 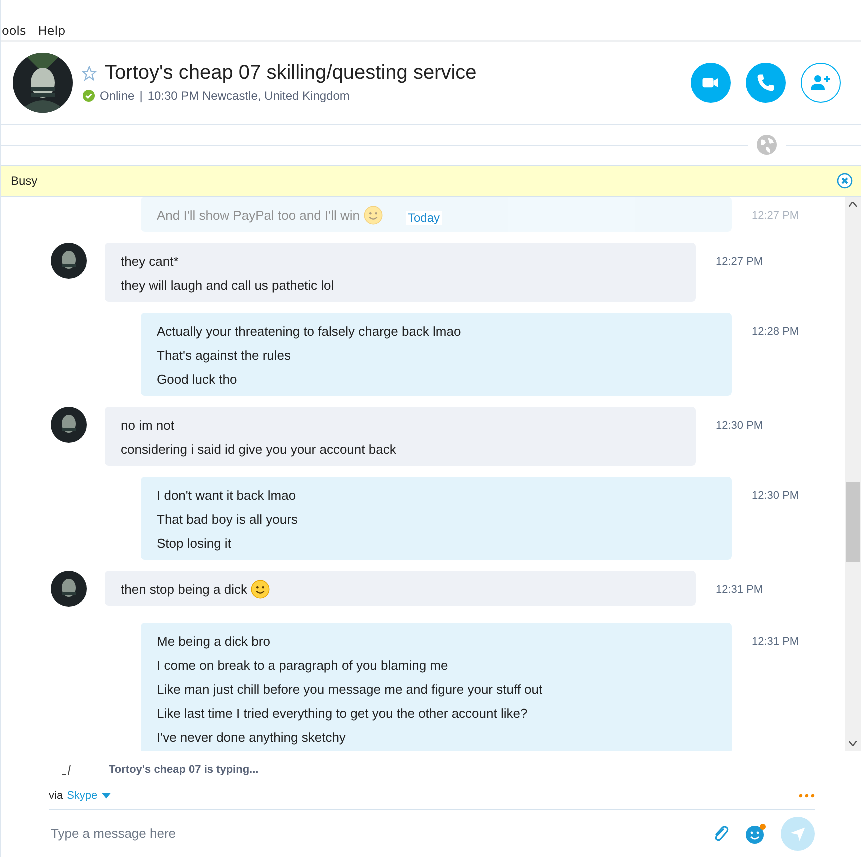 I want to click on message-text: I've never done anything sketchy, so click(x=251, y=737).